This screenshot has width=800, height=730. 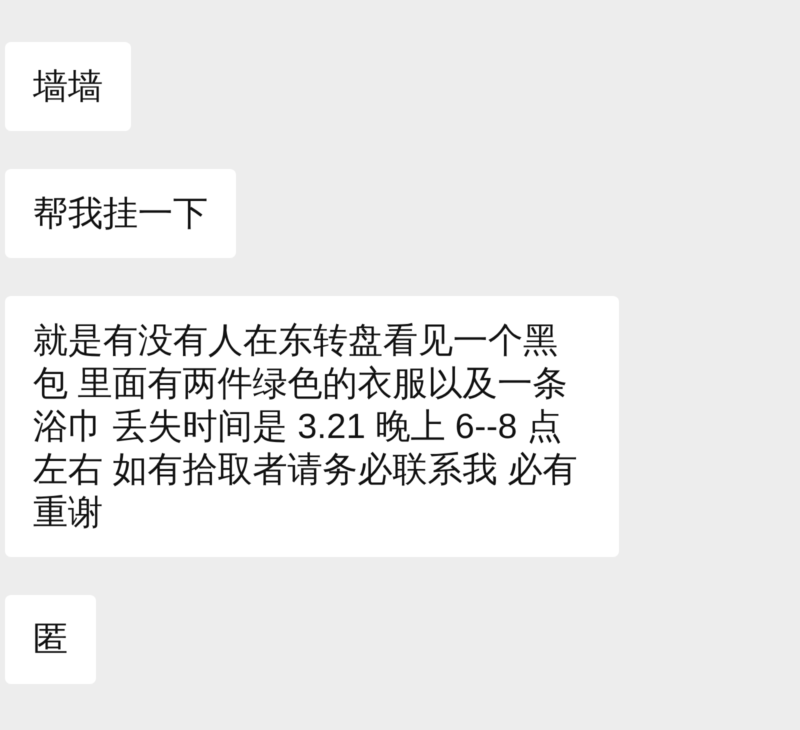 I want to click on message-bubble: 帮我挂一下, so click(x=120, y=213).